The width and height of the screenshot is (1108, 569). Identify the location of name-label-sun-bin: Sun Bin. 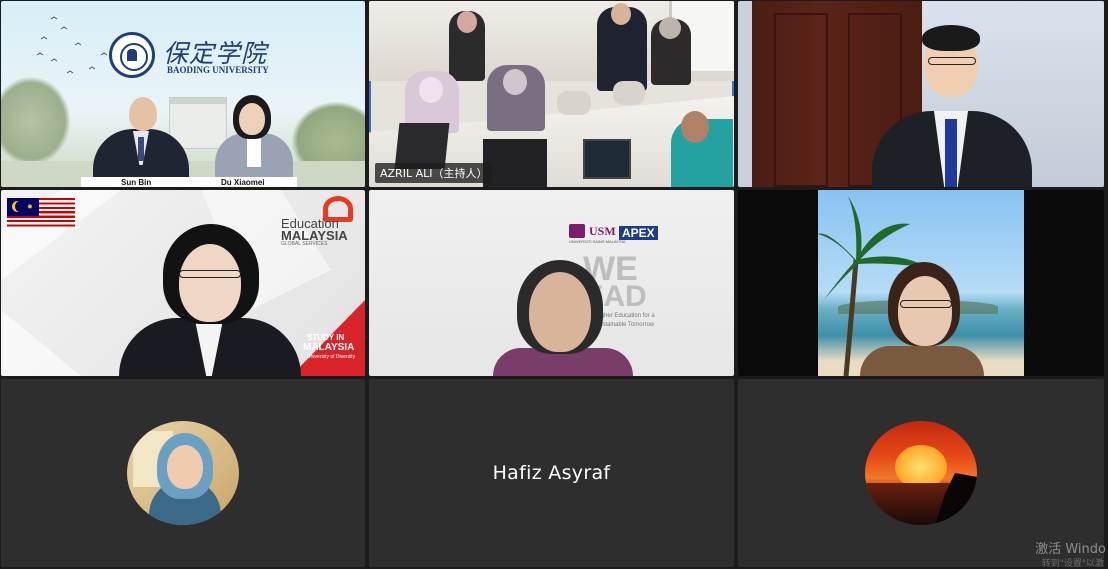
(136, 182).